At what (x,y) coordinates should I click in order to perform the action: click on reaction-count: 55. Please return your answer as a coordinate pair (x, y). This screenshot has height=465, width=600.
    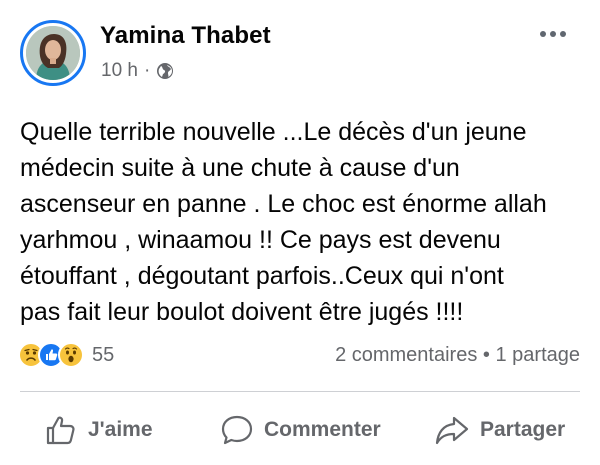
    Looking at the image, I should click on (103, 354).